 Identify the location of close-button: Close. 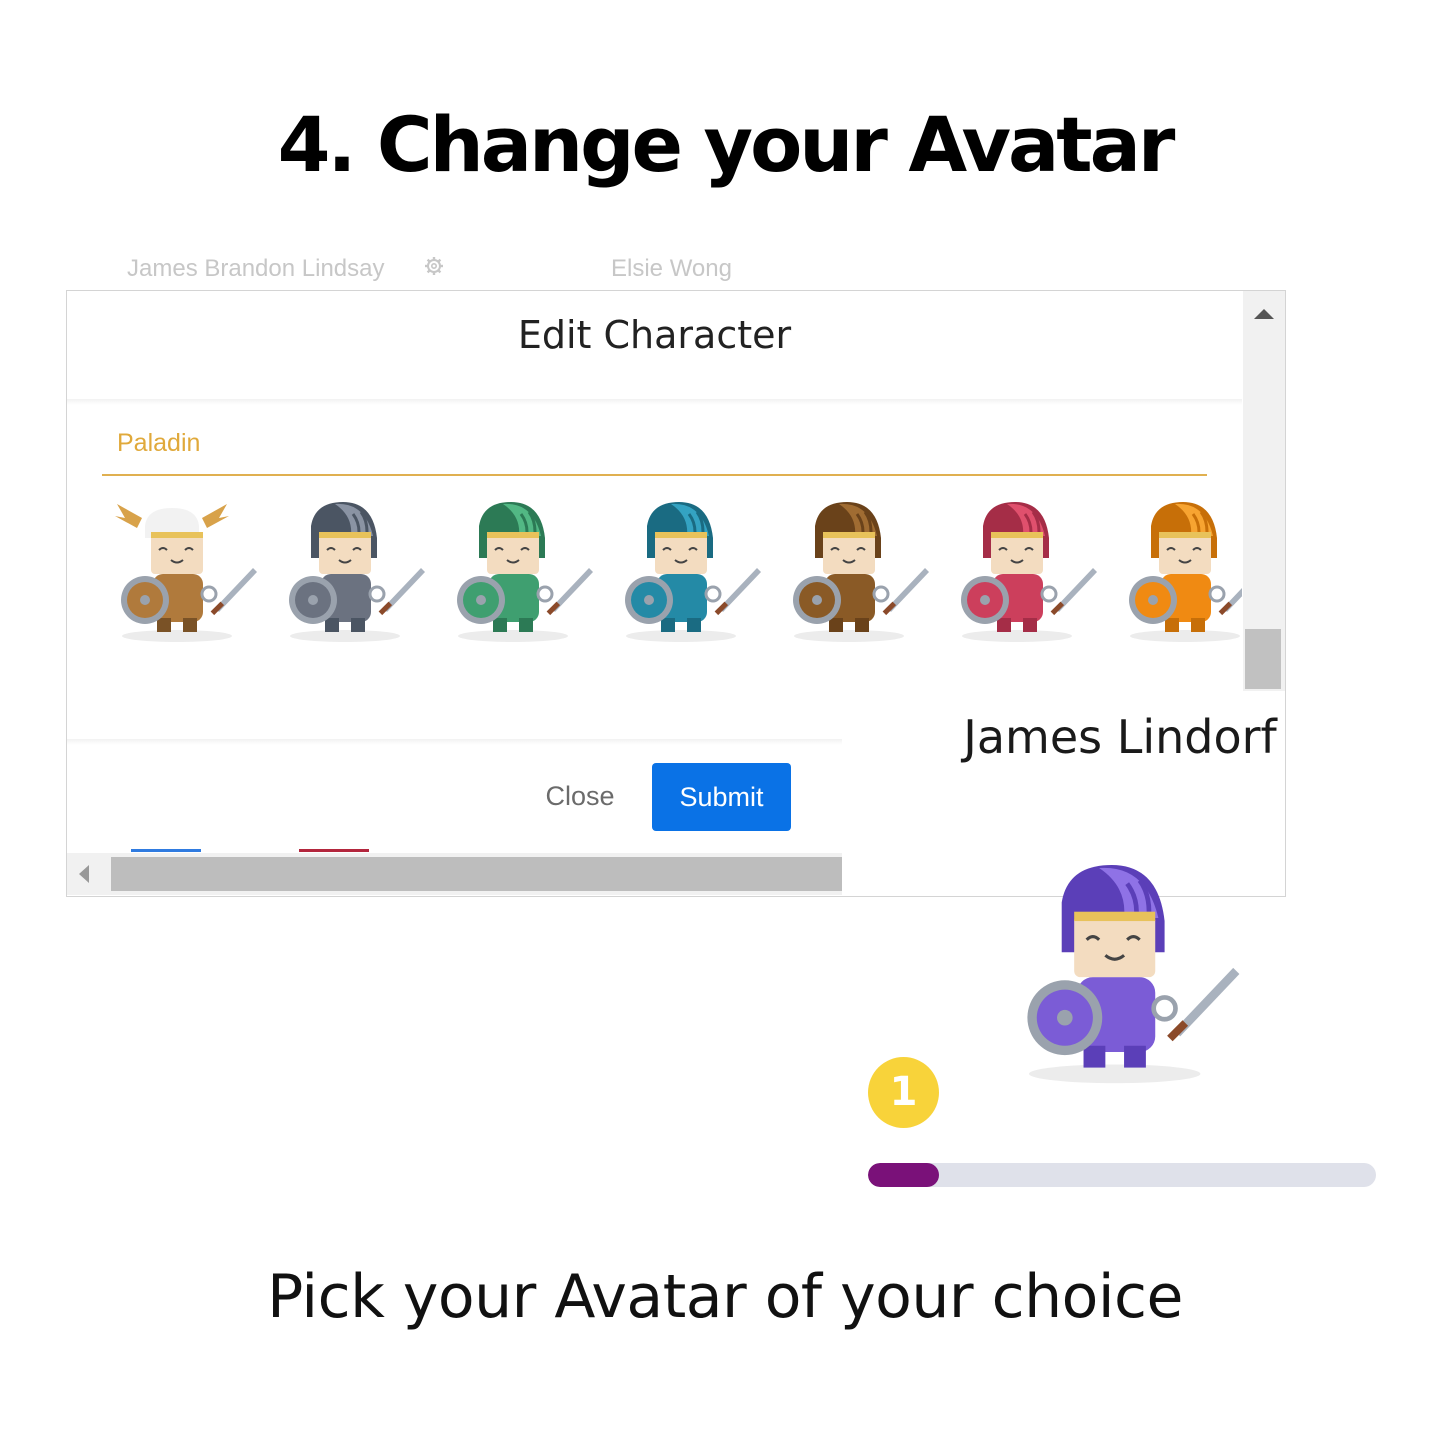
(580, 796).